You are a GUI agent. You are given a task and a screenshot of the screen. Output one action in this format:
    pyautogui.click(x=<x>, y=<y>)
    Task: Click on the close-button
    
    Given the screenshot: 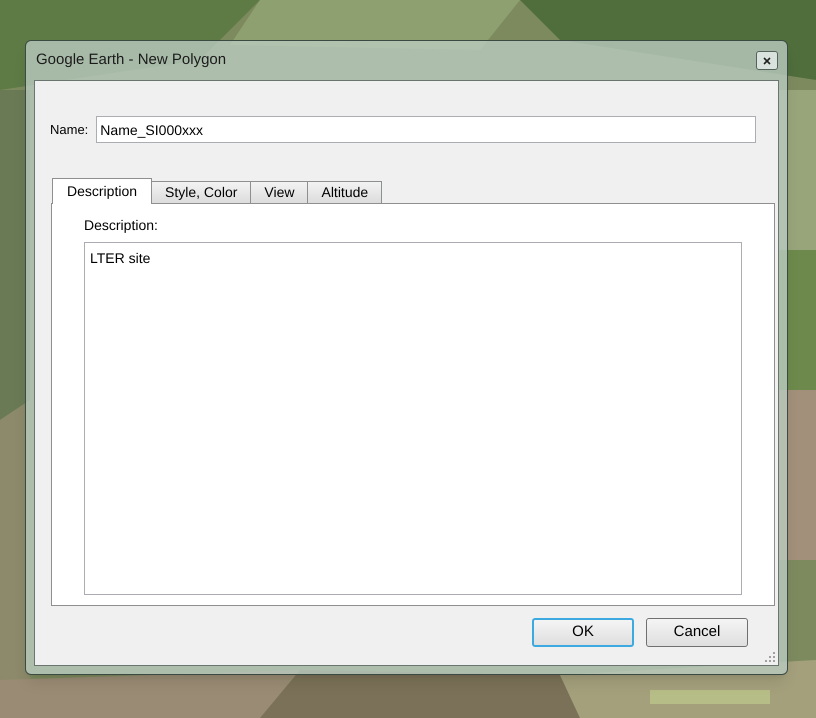 What is the action you would take?
    pyautogui.click(x=767, y=60)
    